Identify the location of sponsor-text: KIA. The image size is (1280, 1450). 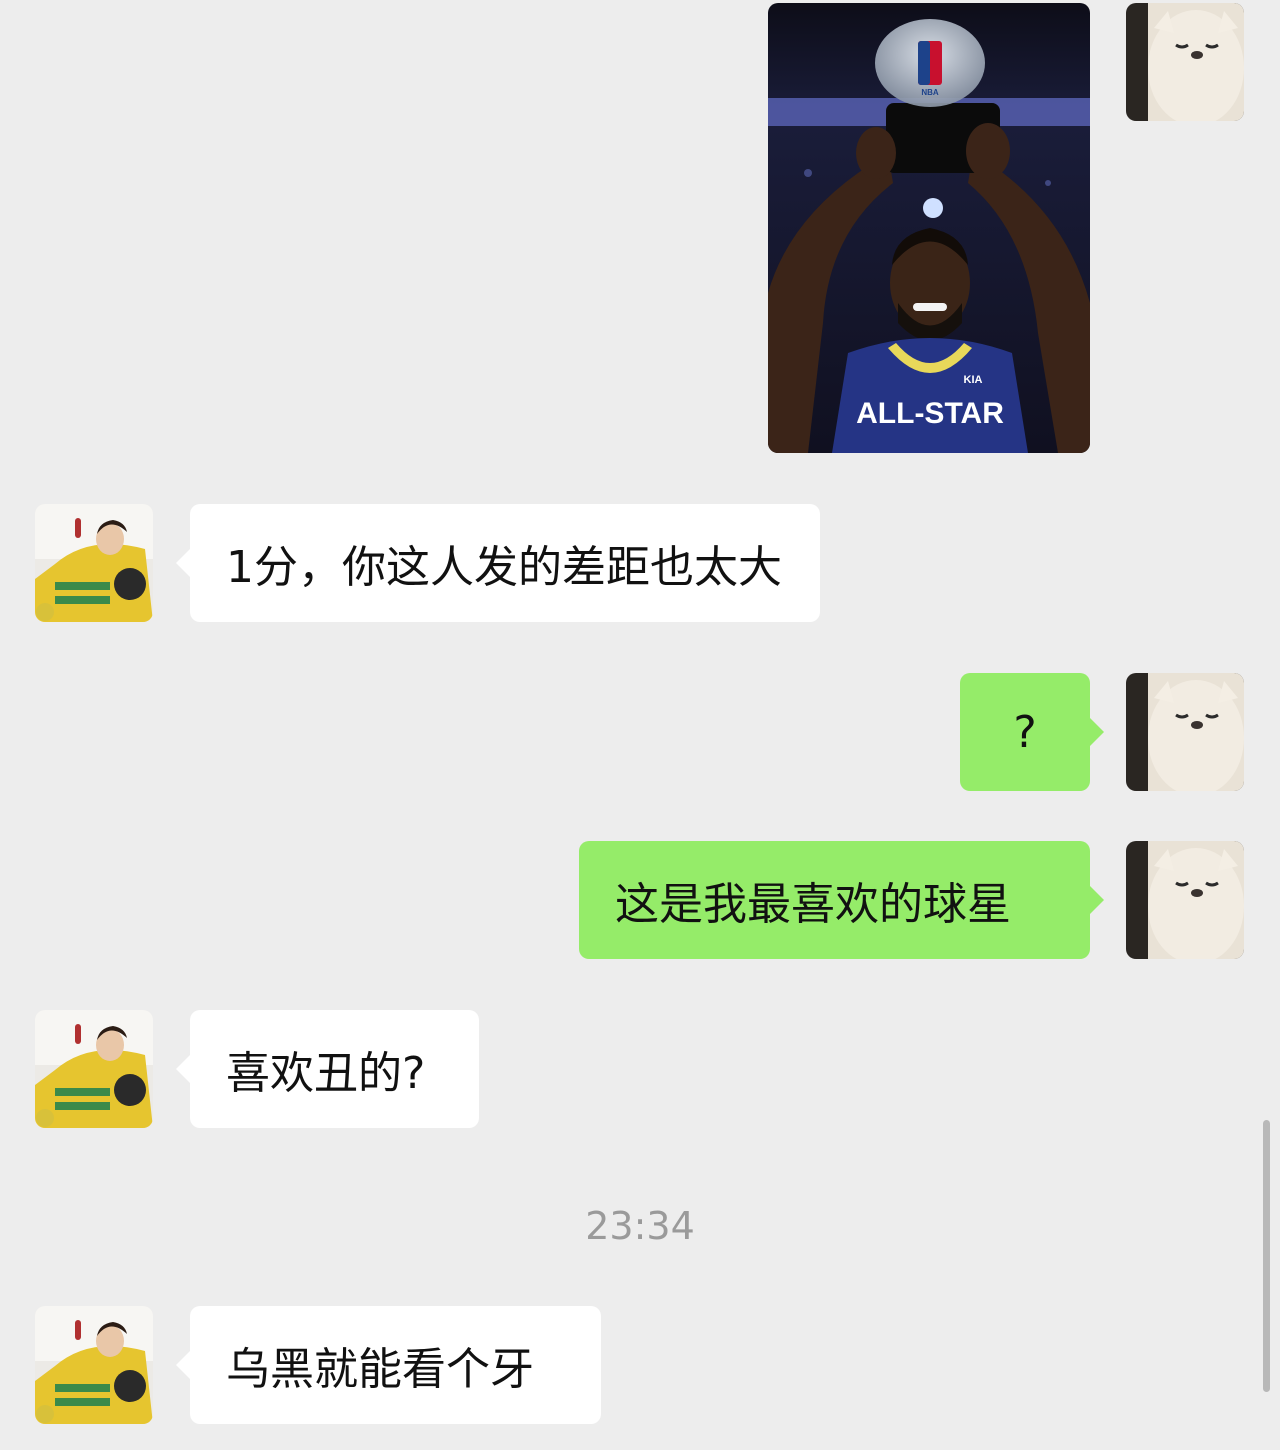
(973, 380).